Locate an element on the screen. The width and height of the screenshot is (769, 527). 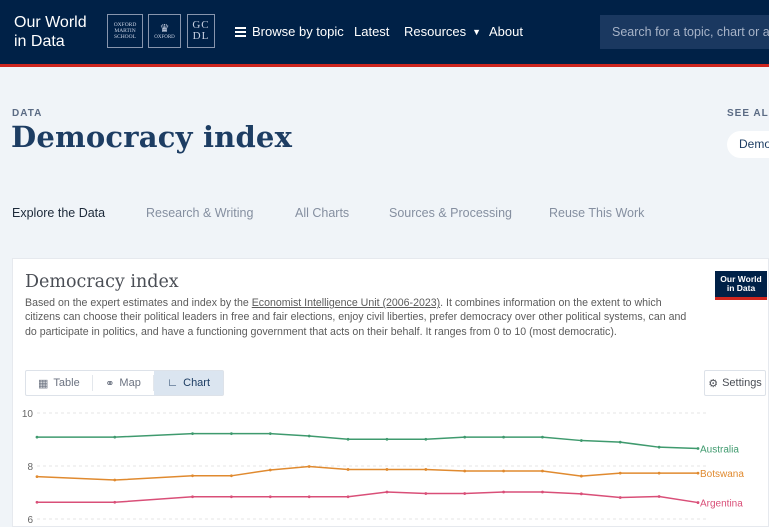
owid-logo: Our World in Data is located at coordinates (50, 32).